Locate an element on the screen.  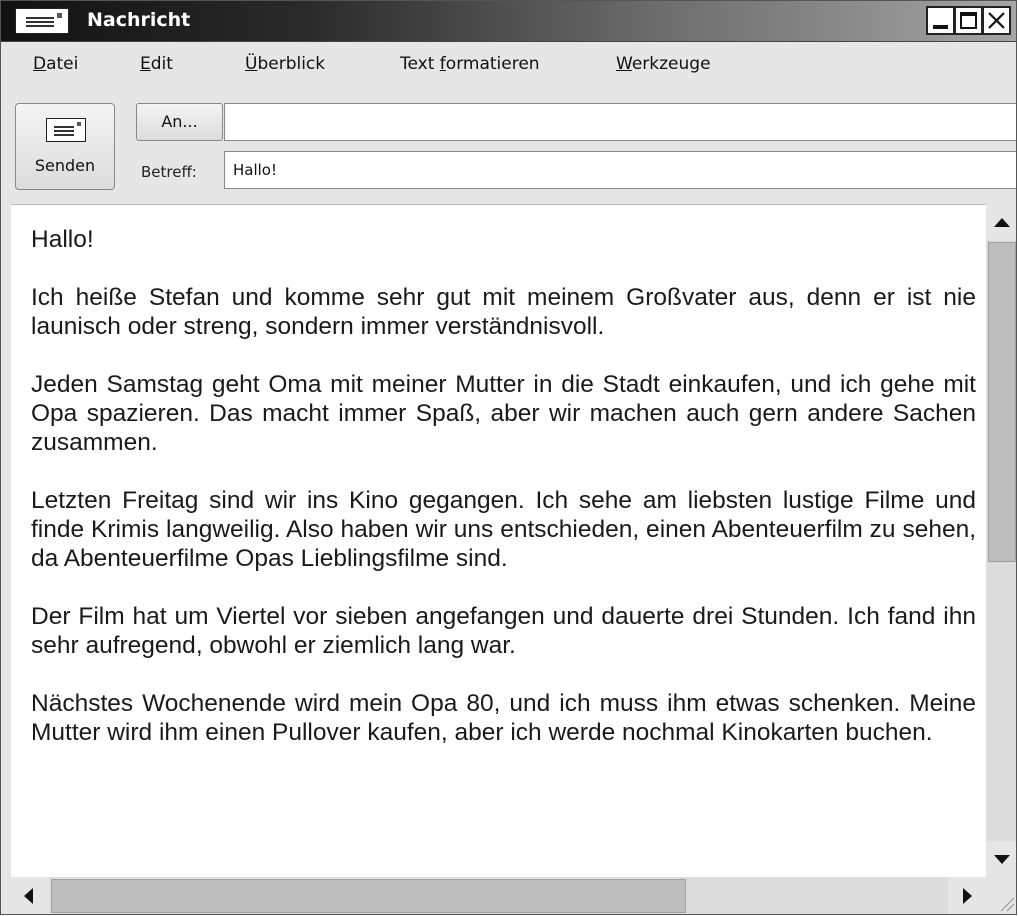
scroll-right-icon is located at coordinates (967, 895).